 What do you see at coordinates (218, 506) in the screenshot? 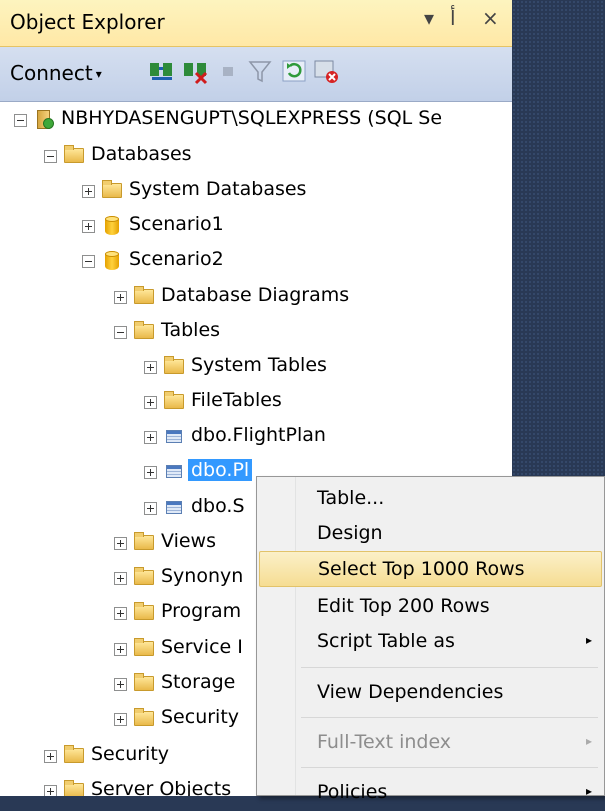
I see `tree-node-label: dbo.S` at bounding box center [218, 506].